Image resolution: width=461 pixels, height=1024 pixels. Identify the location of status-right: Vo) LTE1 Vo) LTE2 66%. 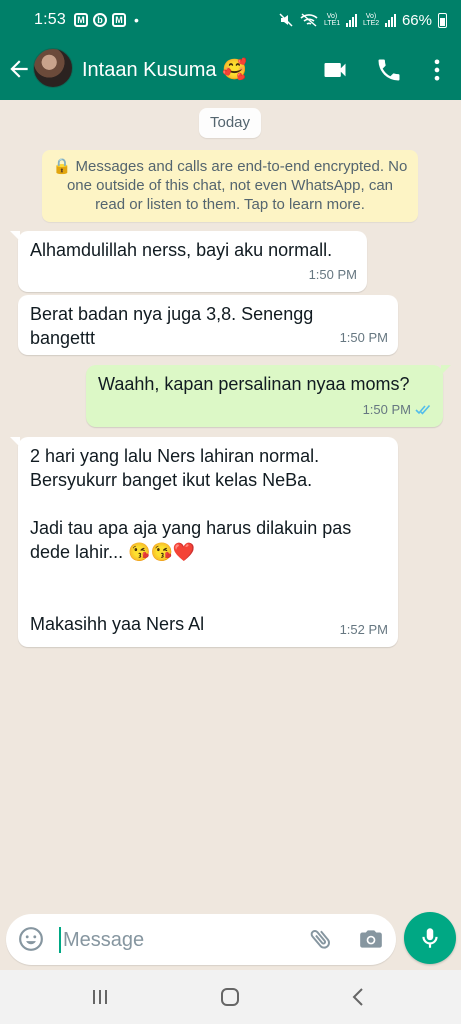
(362, 20).